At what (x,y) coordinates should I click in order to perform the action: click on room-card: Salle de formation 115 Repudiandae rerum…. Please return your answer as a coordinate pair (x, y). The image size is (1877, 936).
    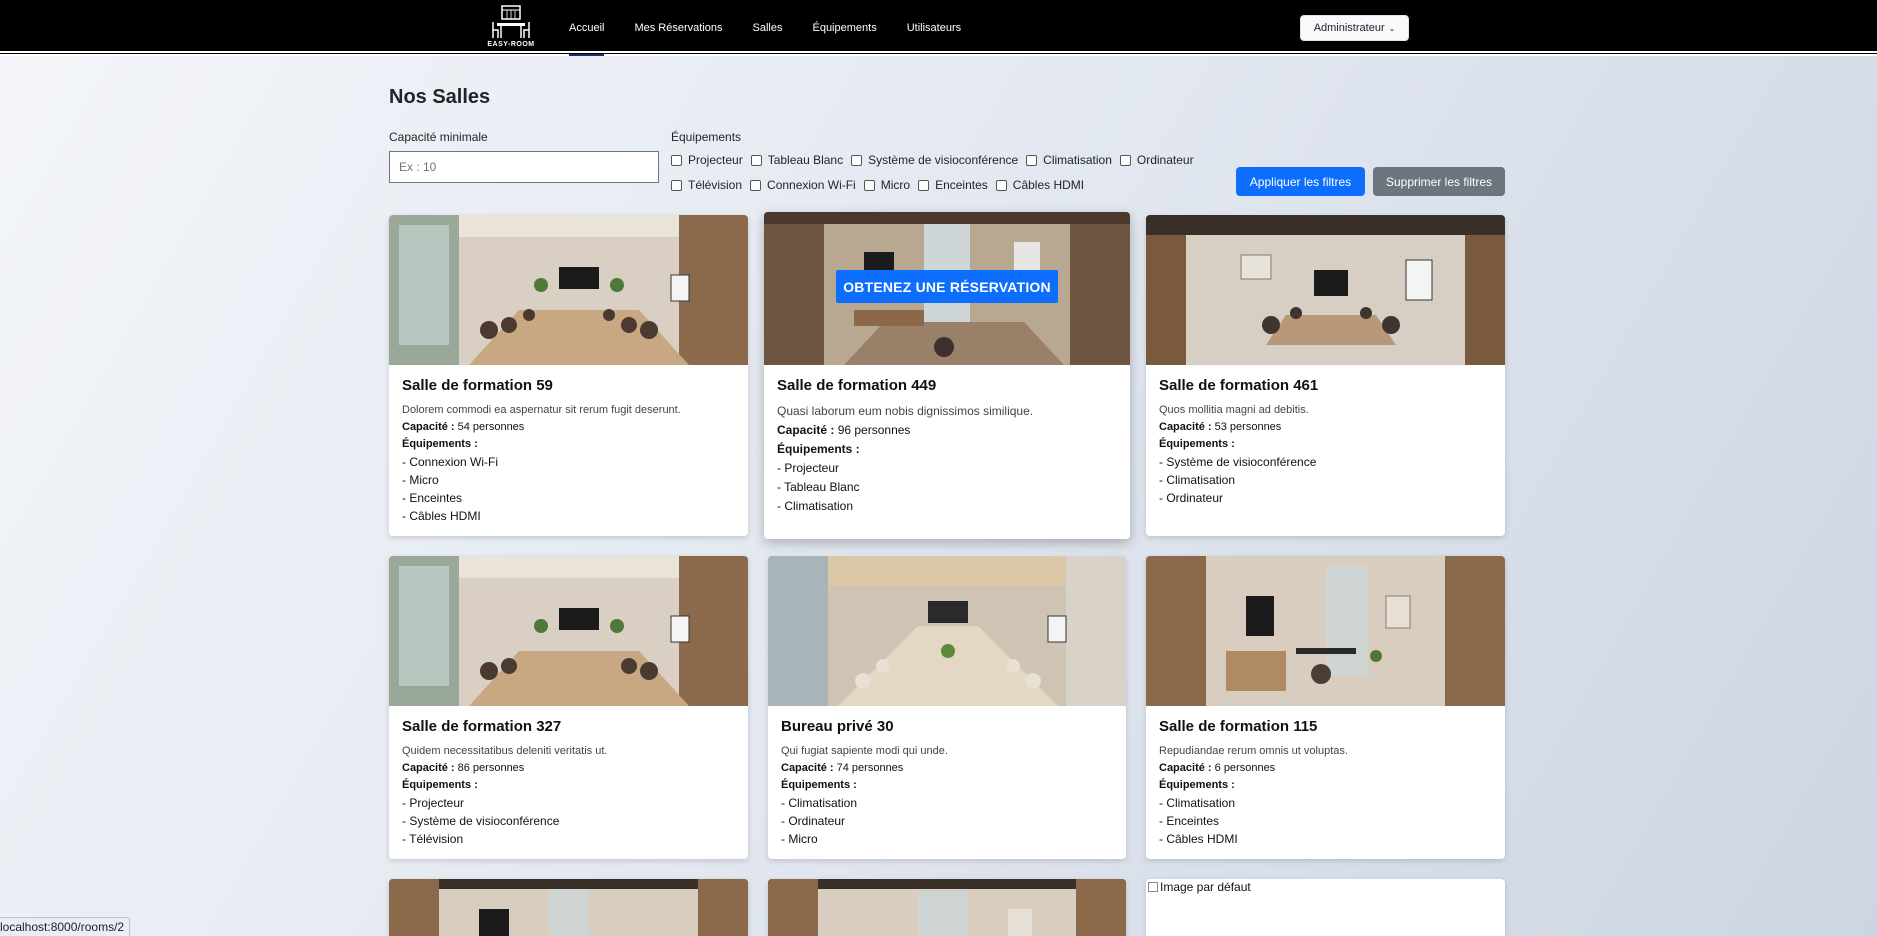
    Looking at the image, I should click on (1325, 707).